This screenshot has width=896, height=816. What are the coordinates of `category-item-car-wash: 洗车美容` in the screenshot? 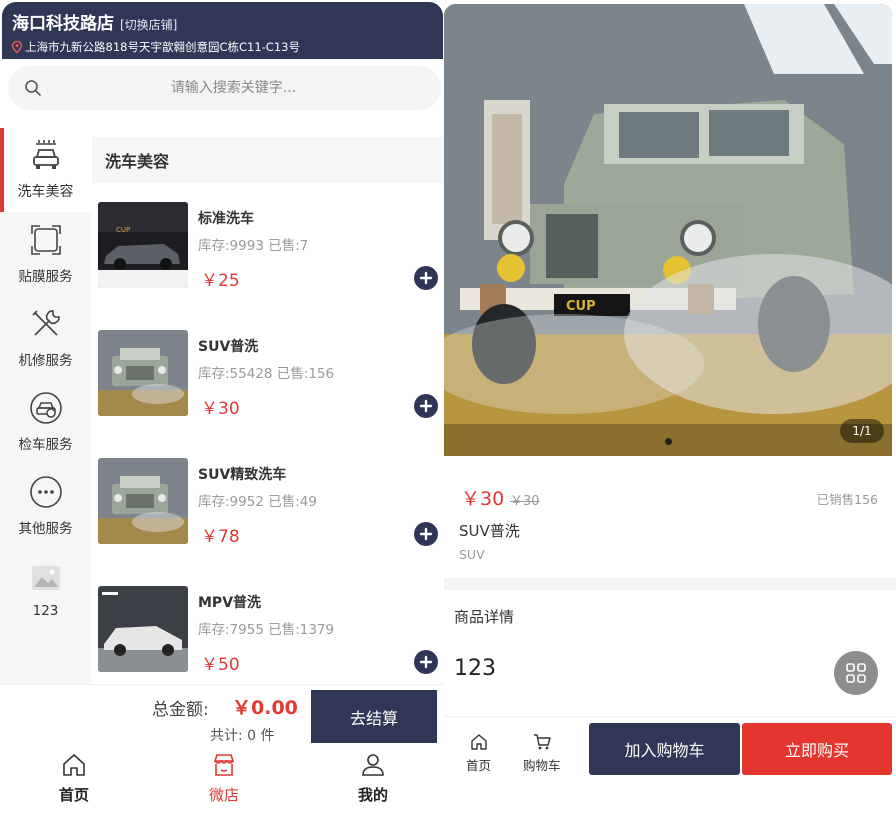 It's located at (45, 170).